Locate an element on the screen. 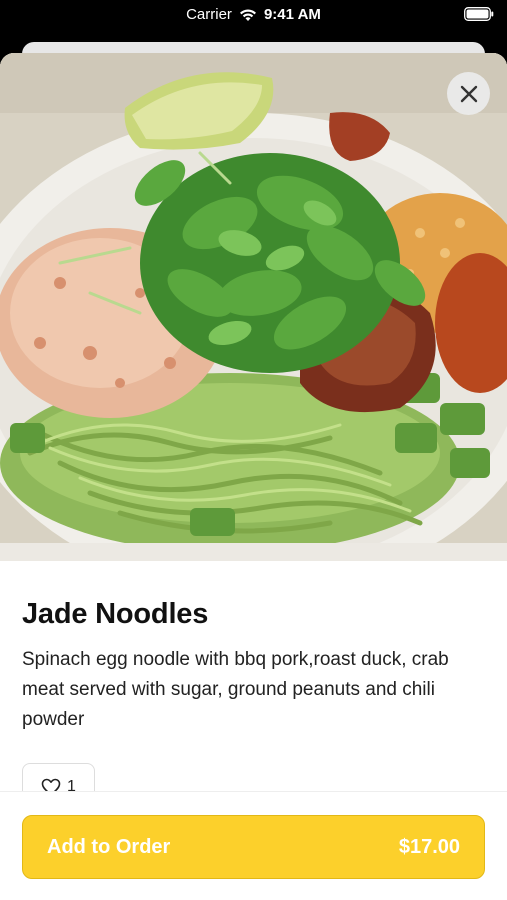  carrier-label: Carrier is located at coordinates (209, 14).